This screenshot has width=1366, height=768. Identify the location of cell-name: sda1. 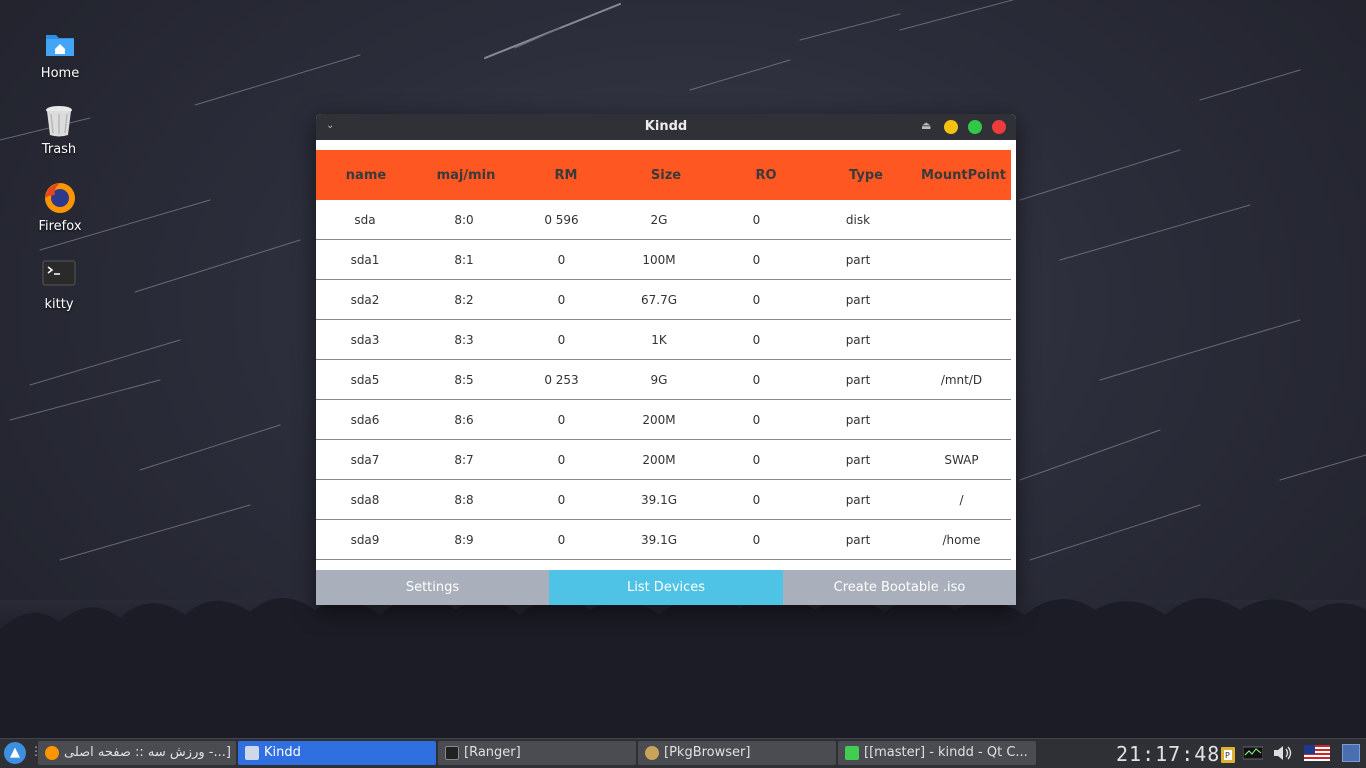
(365, 259).